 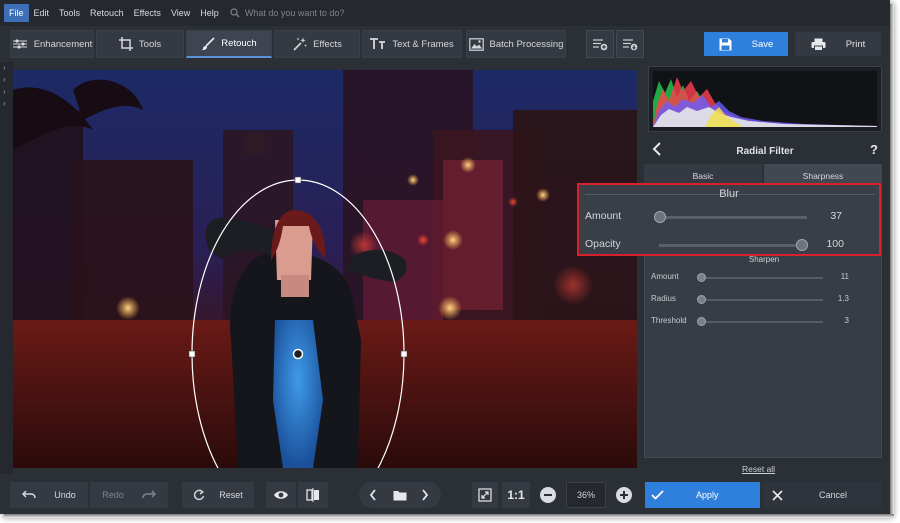 I want to click on radial-handle-right, so click(x=404, y=354).